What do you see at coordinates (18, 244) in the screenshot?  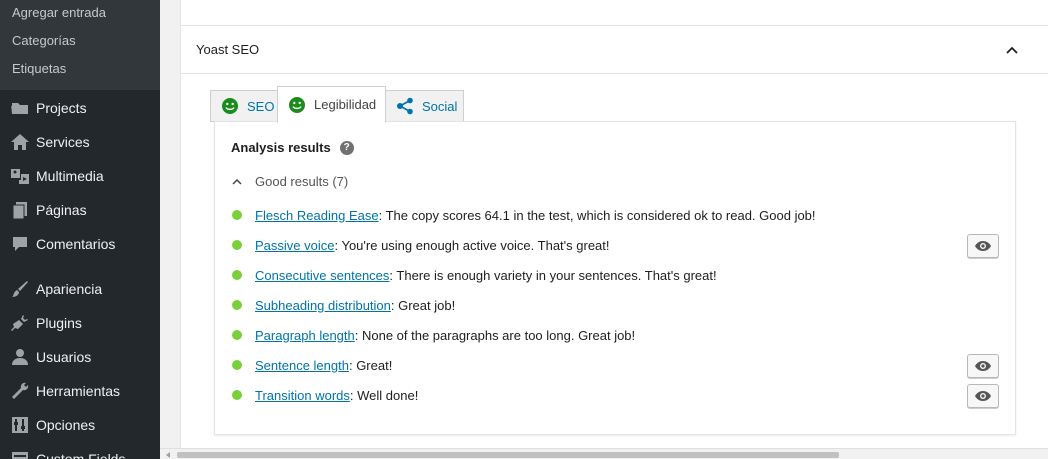 I see `comment-icon` at bounding box center [18, 244].